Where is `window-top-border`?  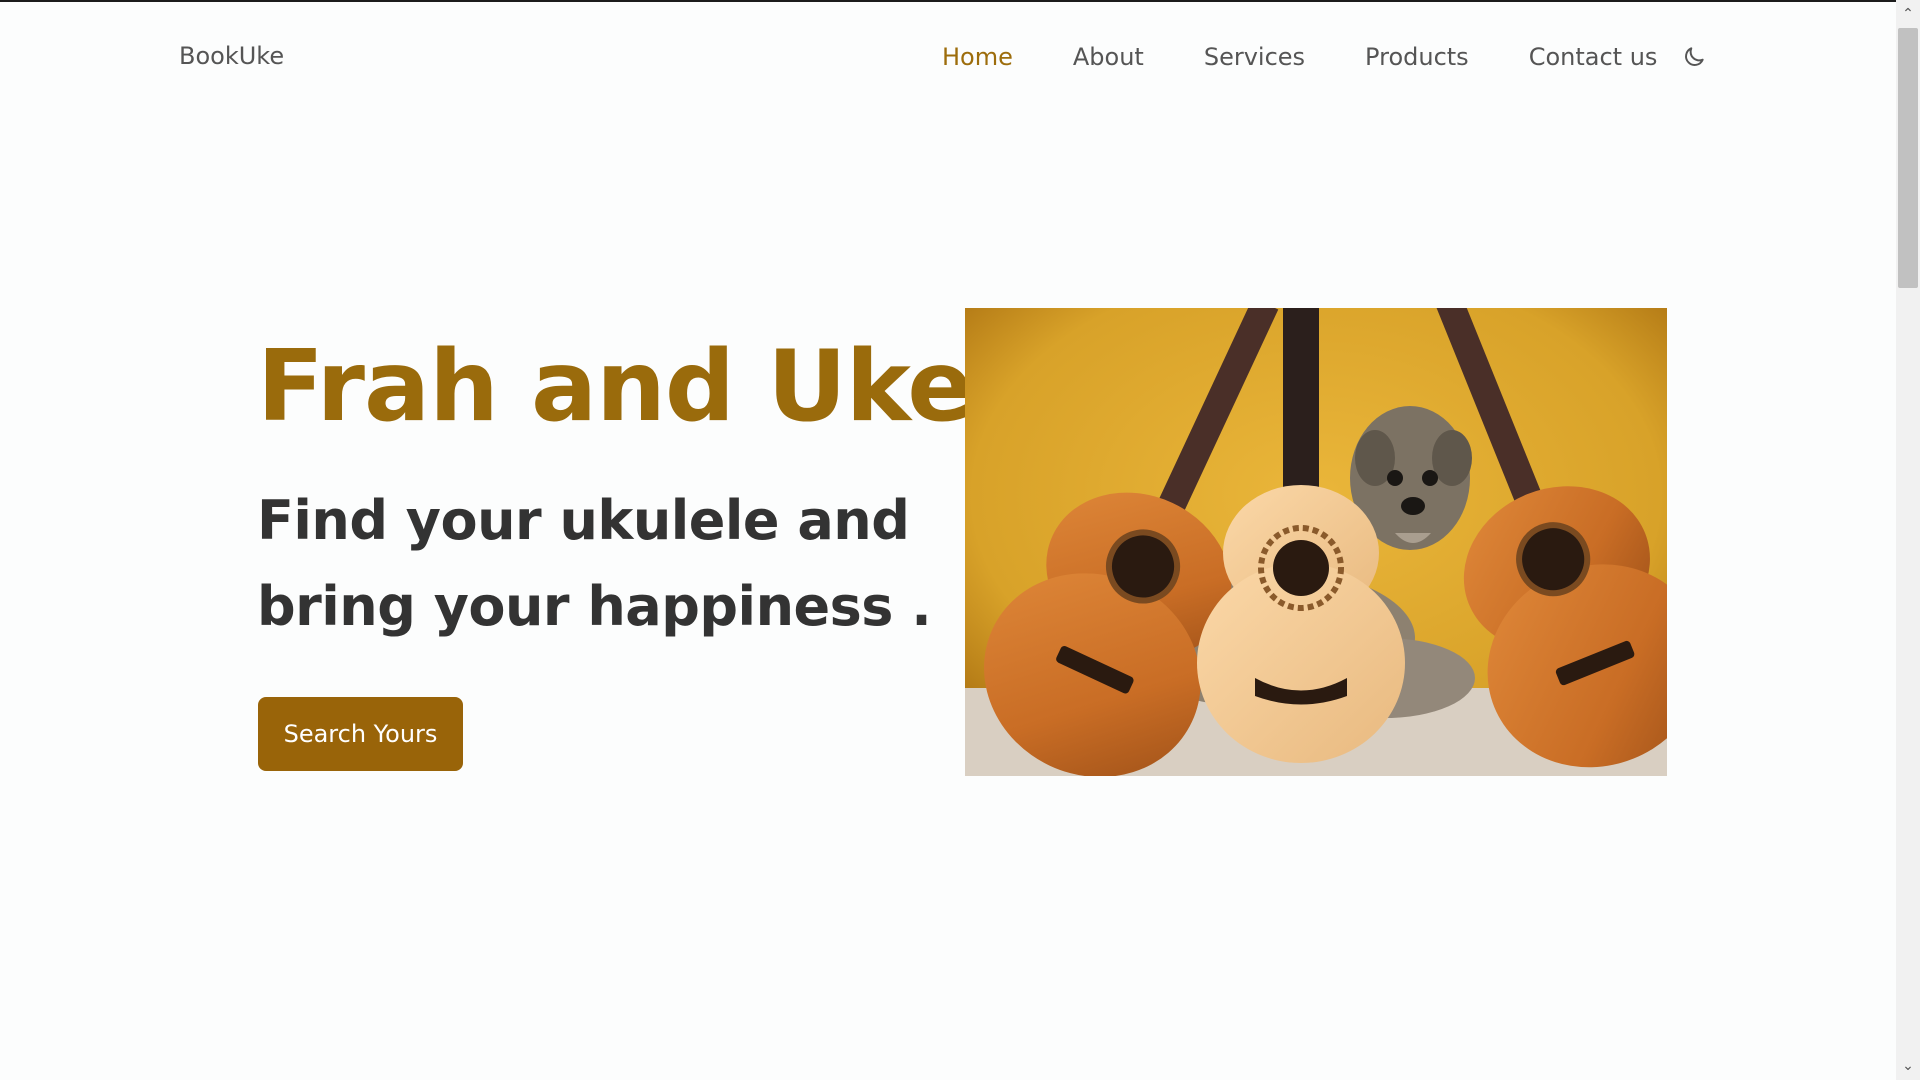 window-top-border is located at coordinates (960, 1).